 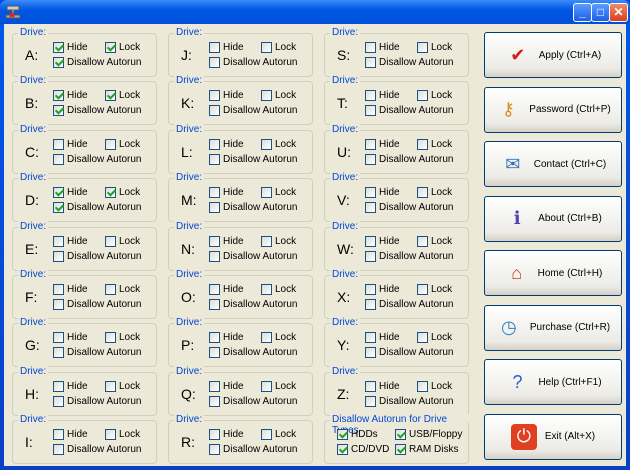 What do you see at coordinates (582, 12) in the screenshot?
I see `minimize-button: _` at bounding box center [582, 12].